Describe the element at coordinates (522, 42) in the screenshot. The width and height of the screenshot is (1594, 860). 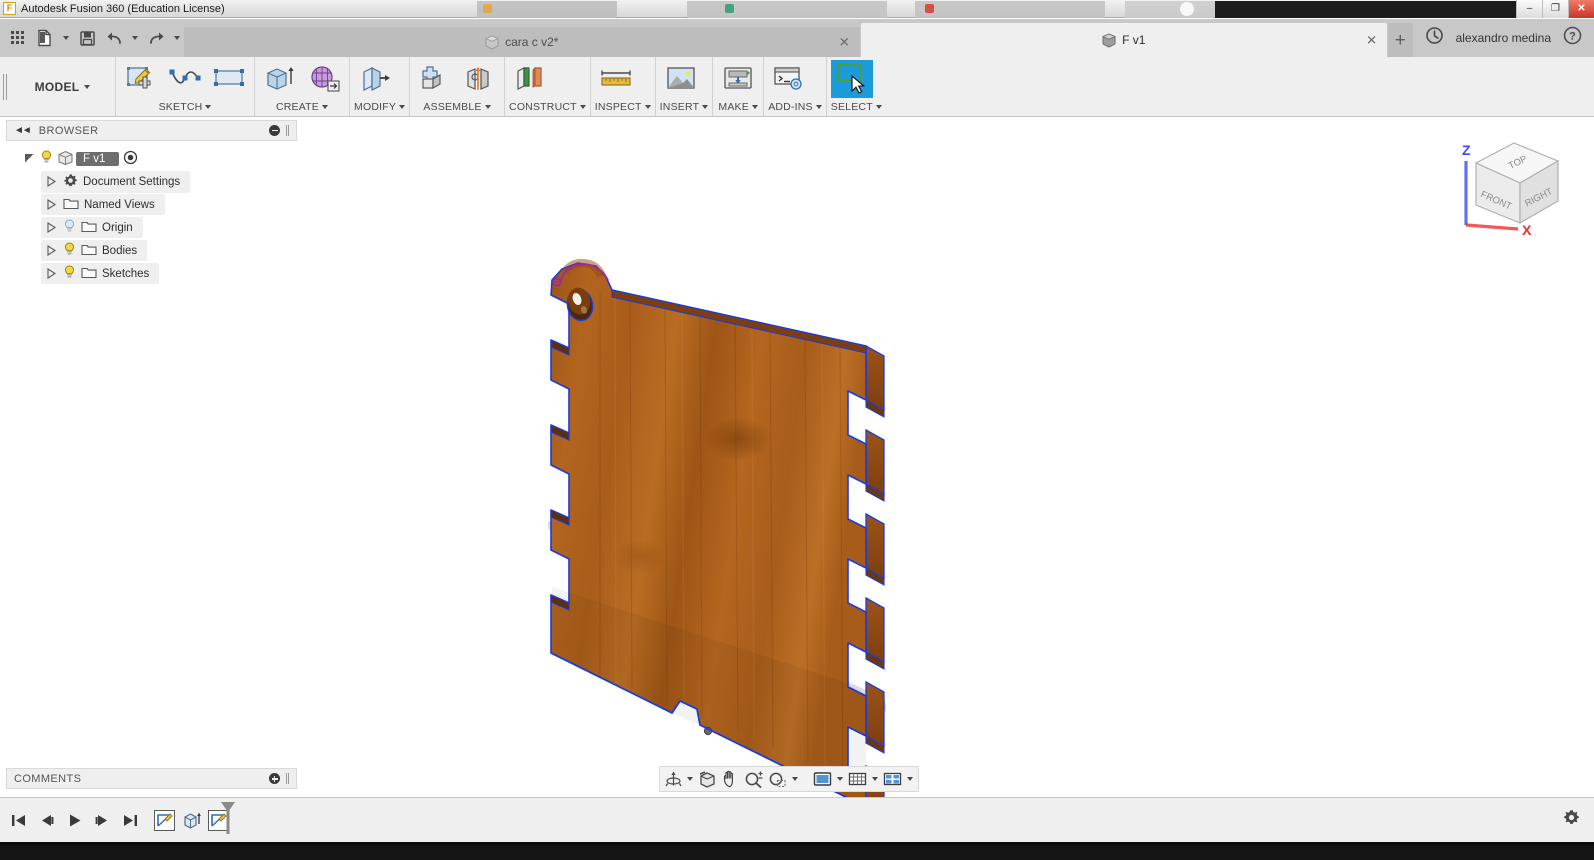
I see `document-tab-cara-c: cara c v2* ✕` at that location.